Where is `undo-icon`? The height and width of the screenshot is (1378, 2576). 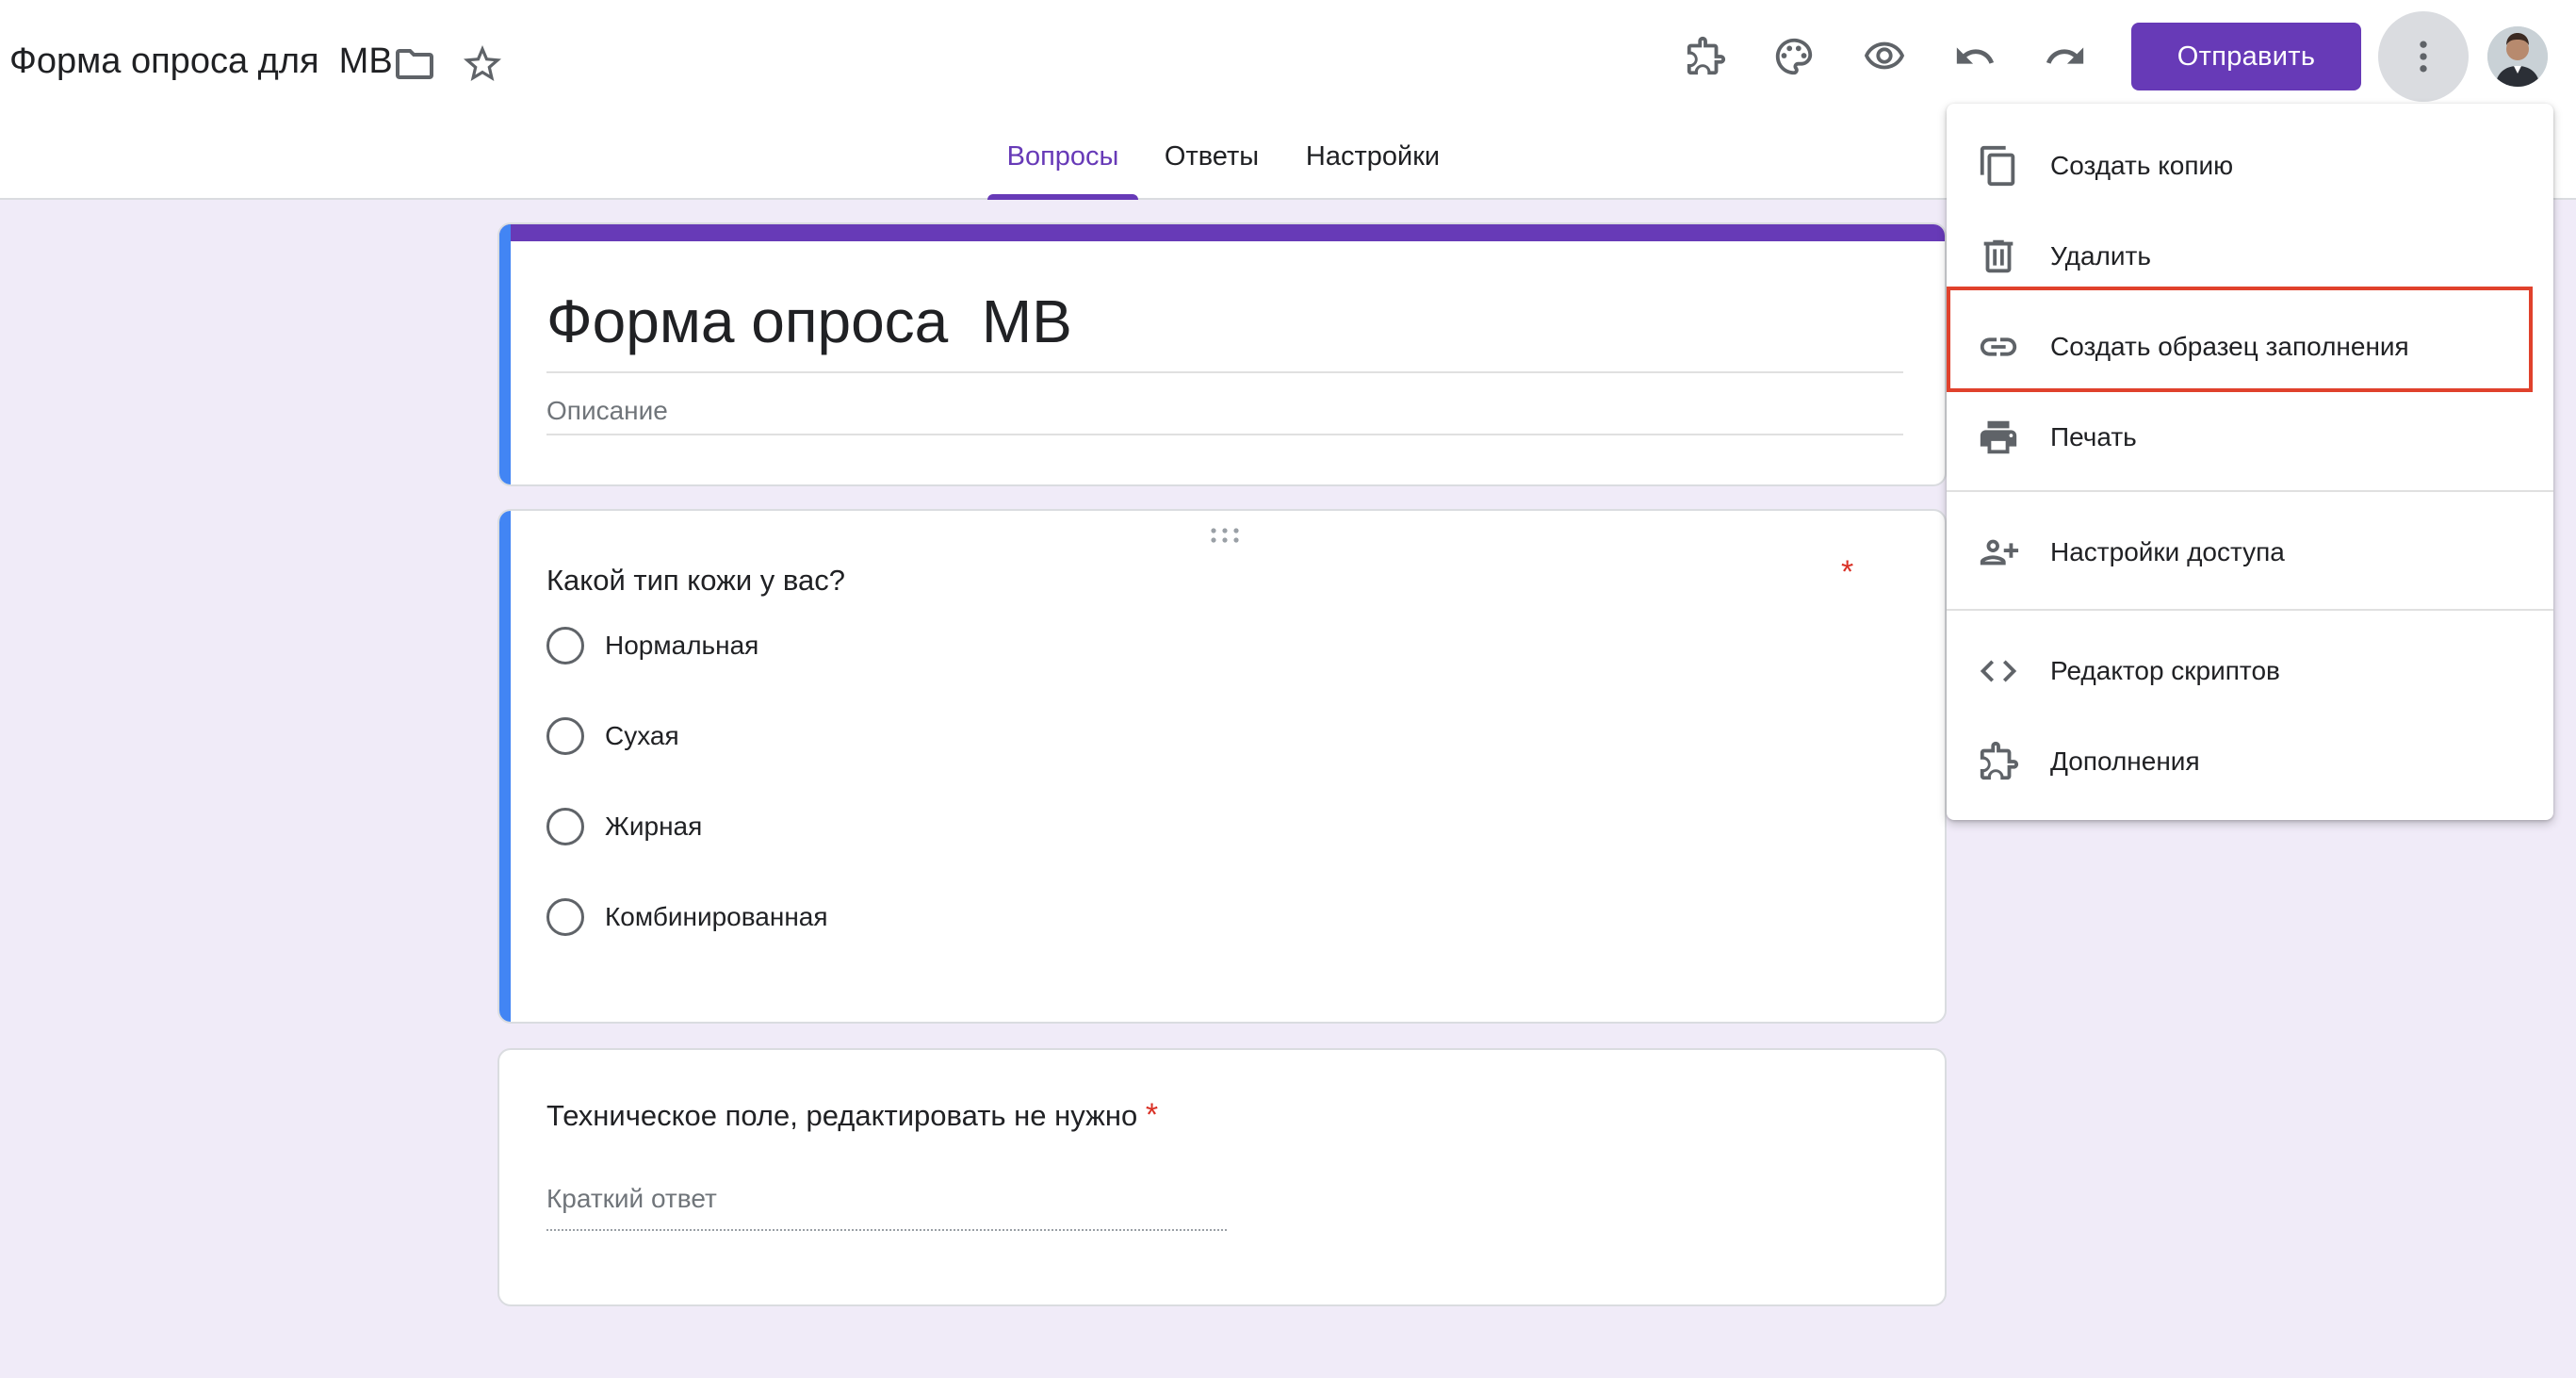
undo-icon is located at coordinates (1974, 57).